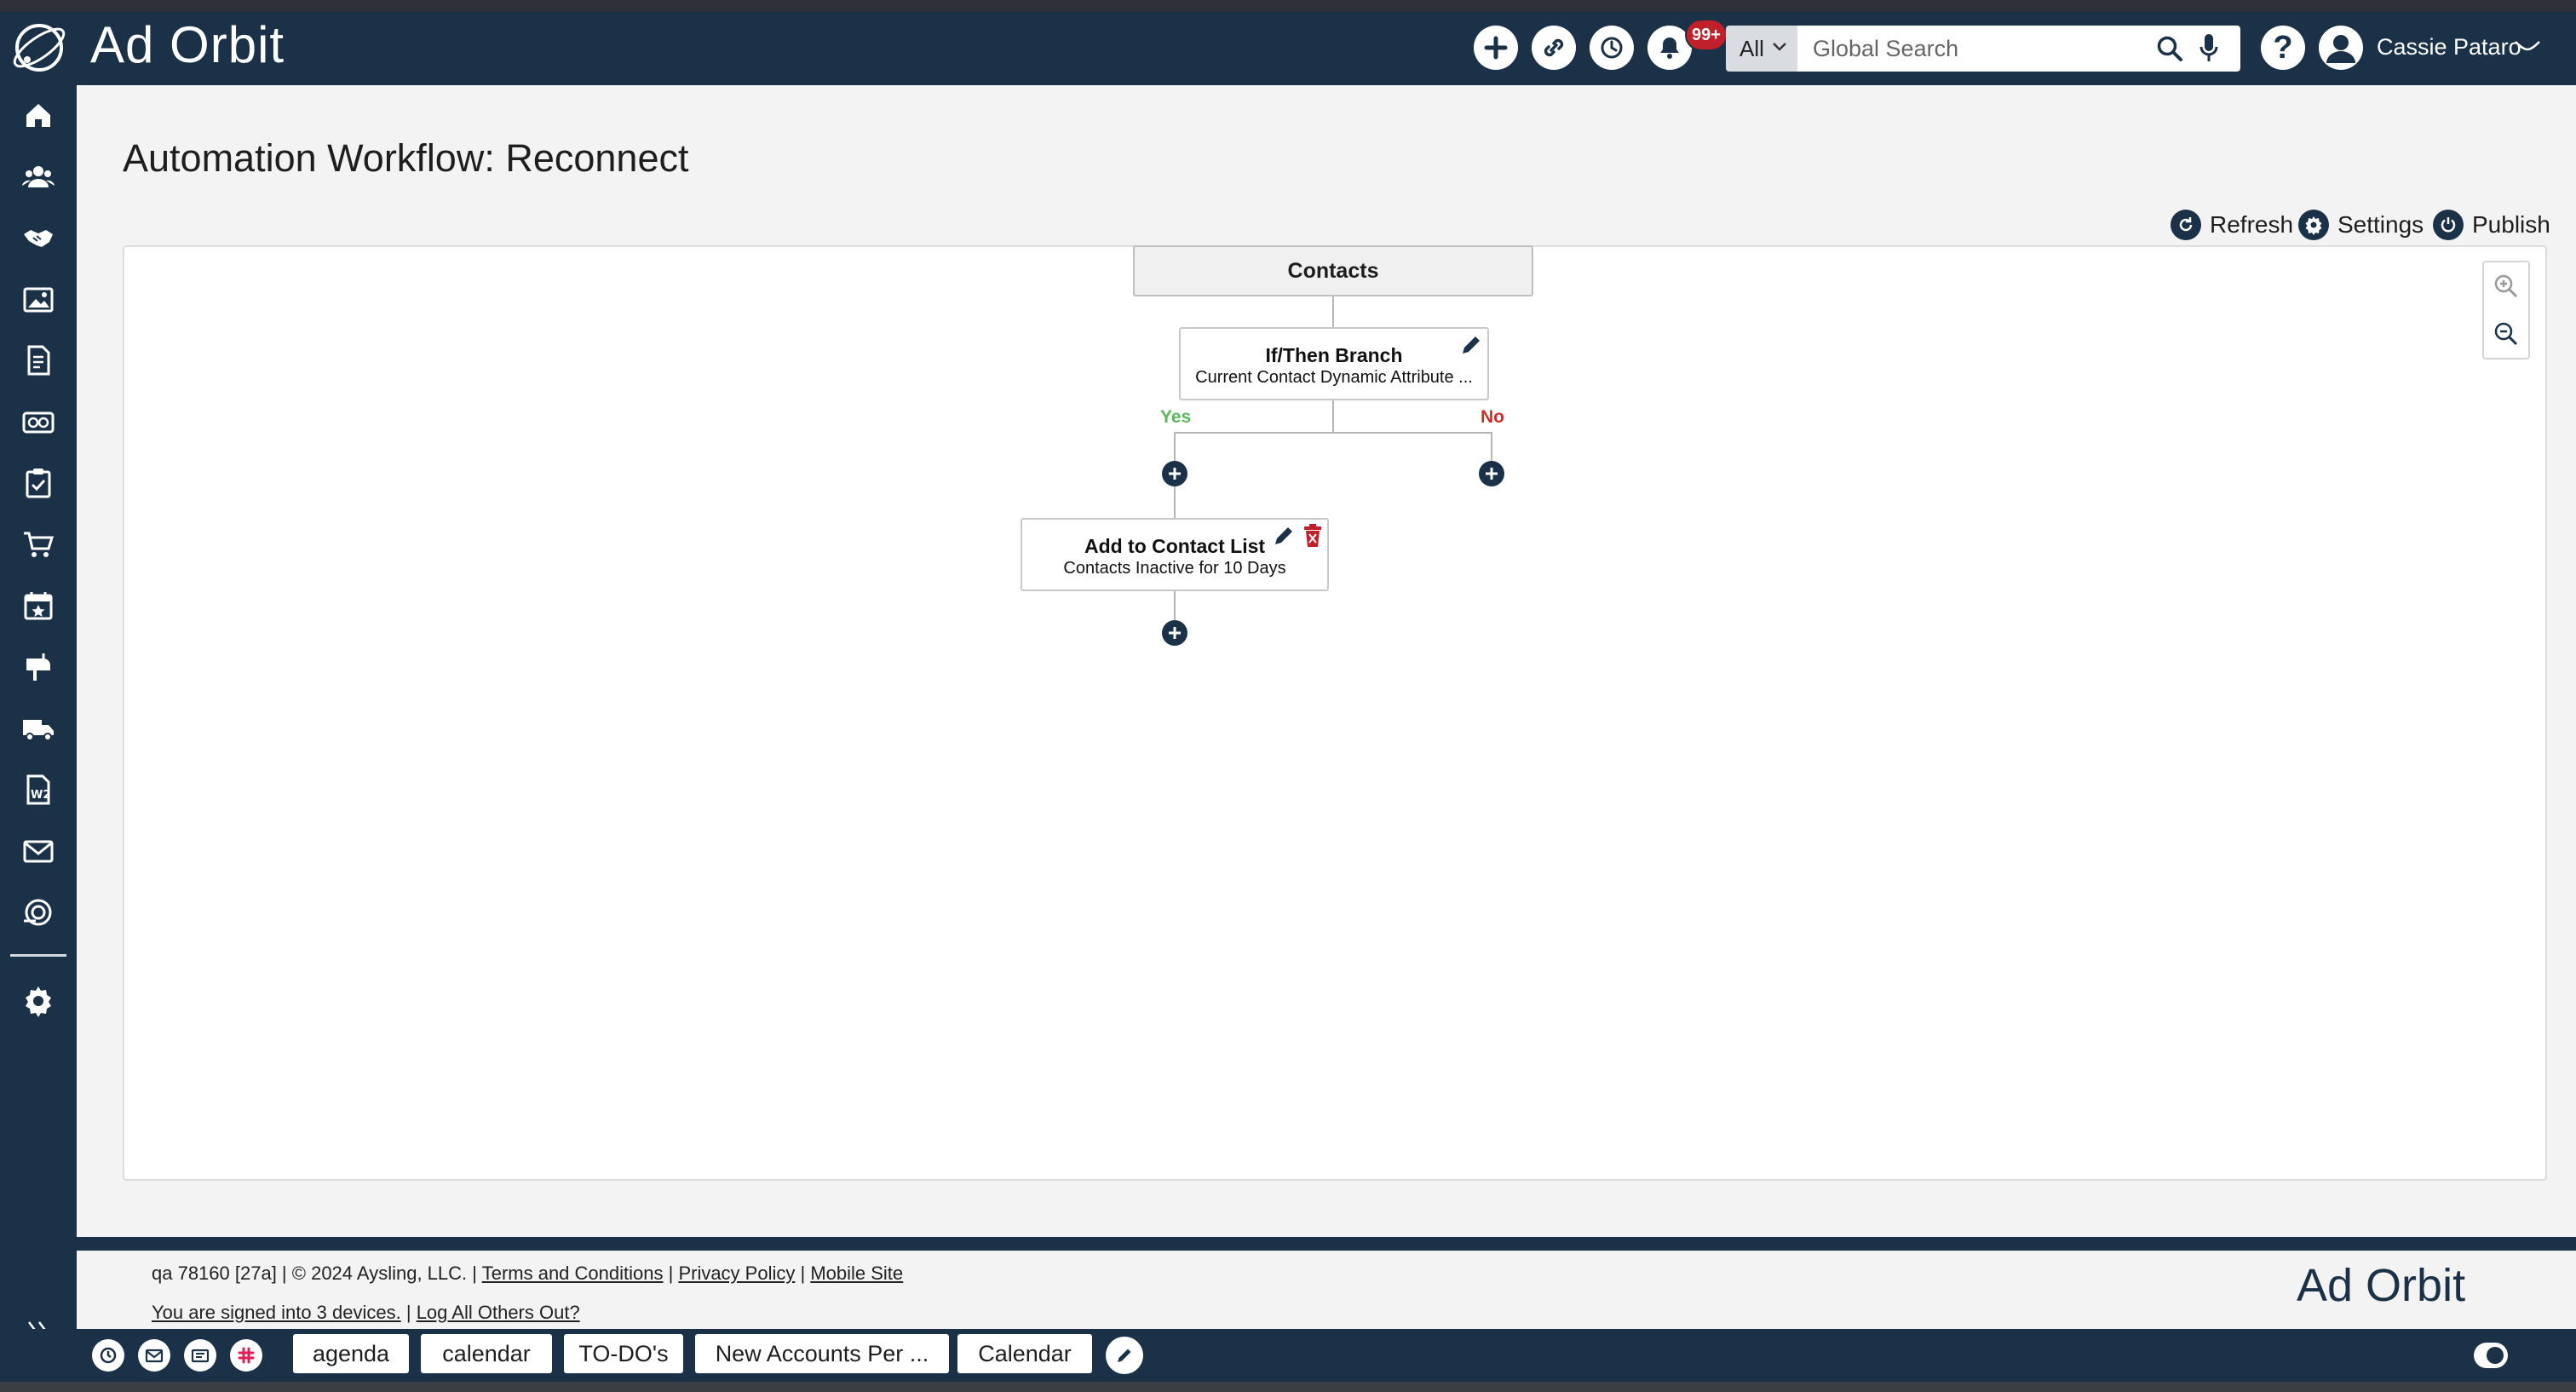  What do you see at coordinates (2506, 286) in the screenshot?
I see `zoom-in-button` at bounding box center [2506, 286].